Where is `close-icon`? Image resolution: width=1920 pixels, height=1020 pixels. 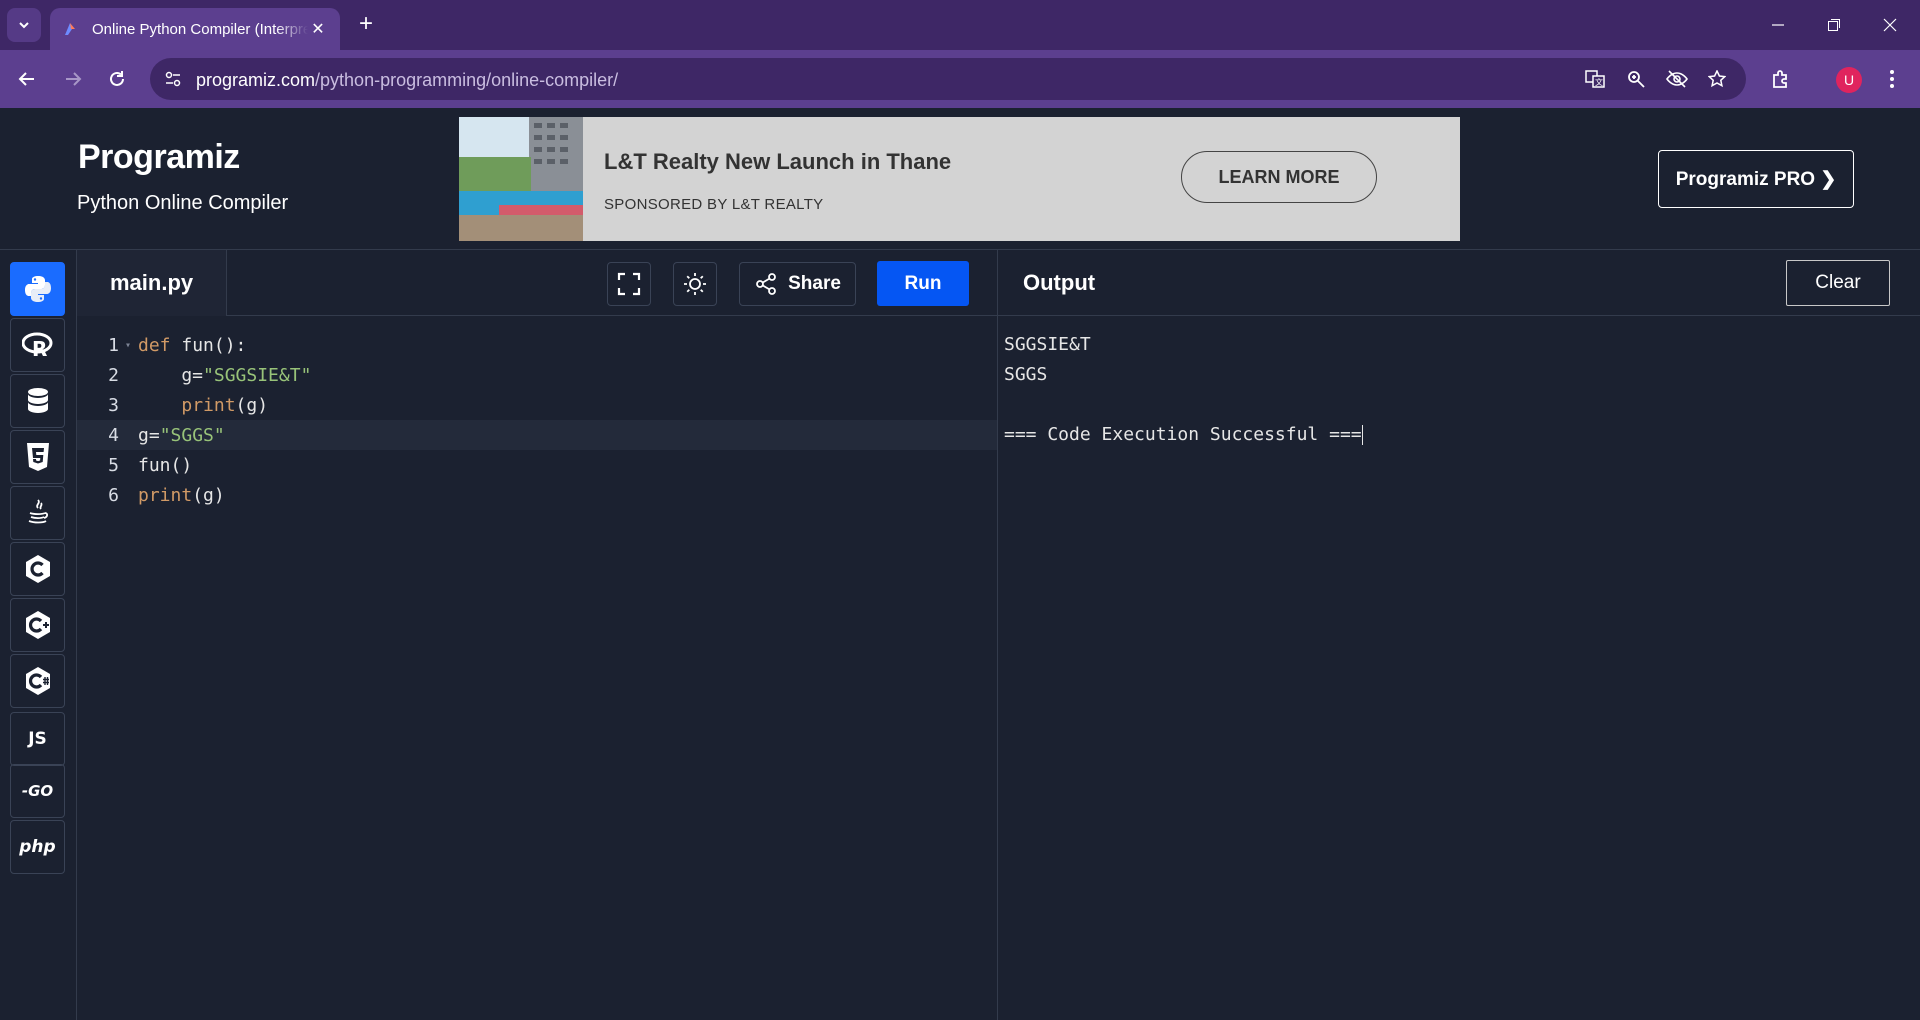 close-icon is located at coordinates (1890, 25).